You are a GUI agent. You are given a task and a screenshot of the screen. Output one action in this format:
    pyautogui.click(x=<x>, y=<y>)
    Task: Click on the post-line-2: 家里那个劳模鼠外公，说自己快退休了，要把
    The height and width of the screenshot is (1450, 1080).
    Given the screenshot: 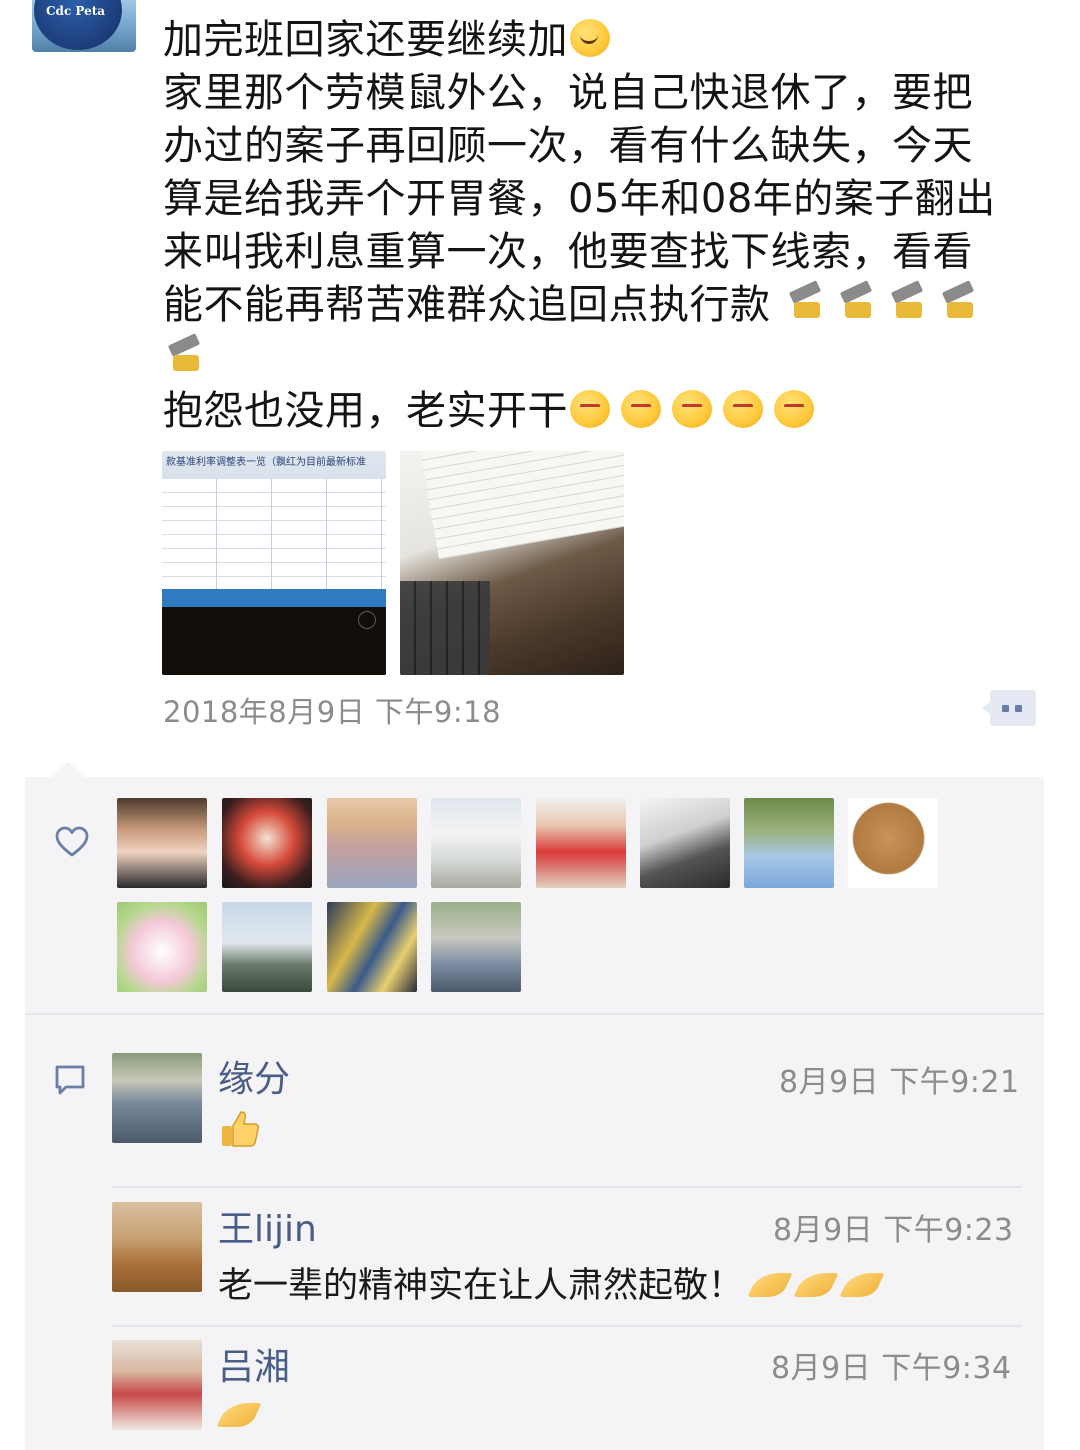 What is the action you would take?
    pyautogui.click(x=568, y=93)
    